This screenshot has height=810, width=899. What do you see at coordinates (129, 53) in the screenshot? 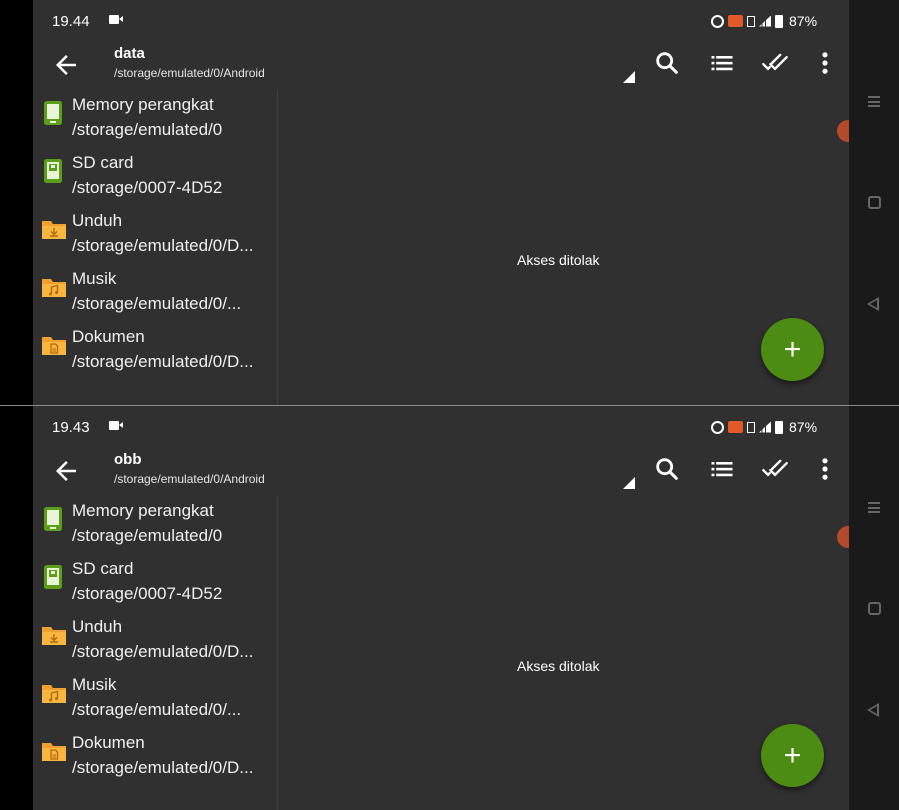
I see `folder-title: data` at bounding box center [129, 53].